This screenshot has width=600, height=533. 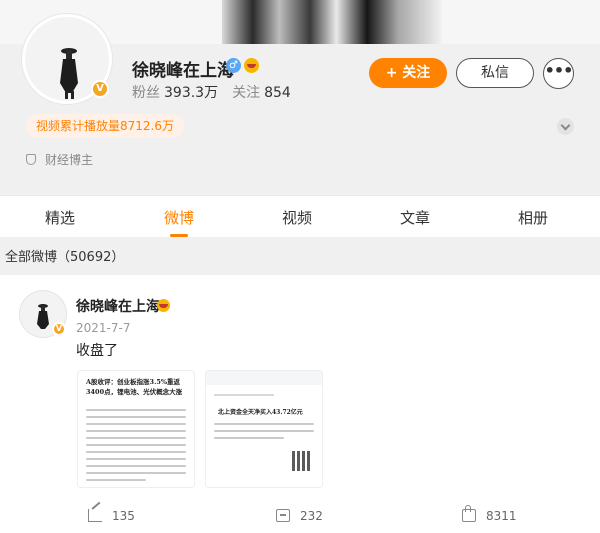 I want to click on image-headline: A股收评：创业板指涨3.5%重返3400点，锂电池、光伏概念大涨, so click(x=134, y=387).